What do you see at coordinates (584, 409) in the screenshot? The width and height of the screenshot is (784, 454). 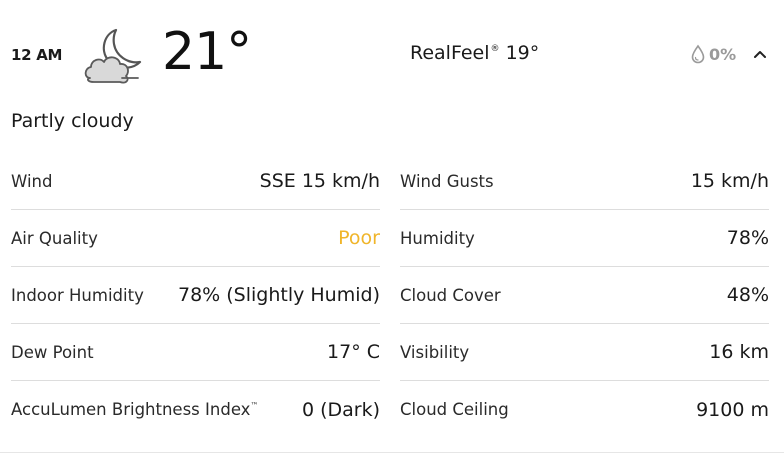 I see `detail-row-cloud-ceiling: Cloud Ceiling 9100 m` at bounding box center [584, 409].